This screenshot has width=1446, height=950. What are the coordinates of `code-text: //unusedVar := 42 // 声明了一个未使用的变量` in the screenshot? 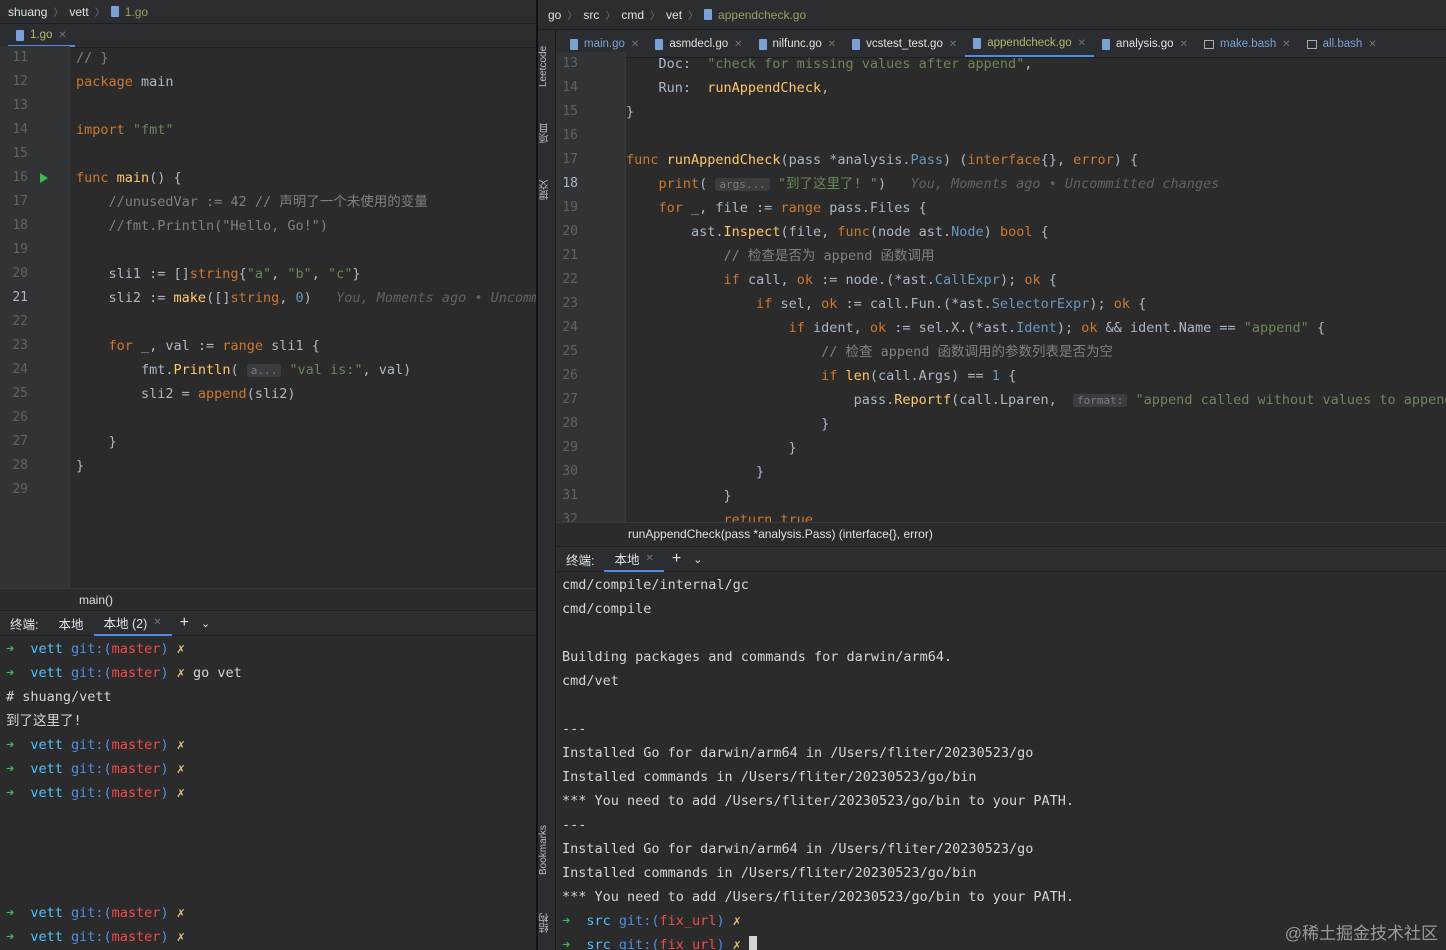 It's located at (252, 202).